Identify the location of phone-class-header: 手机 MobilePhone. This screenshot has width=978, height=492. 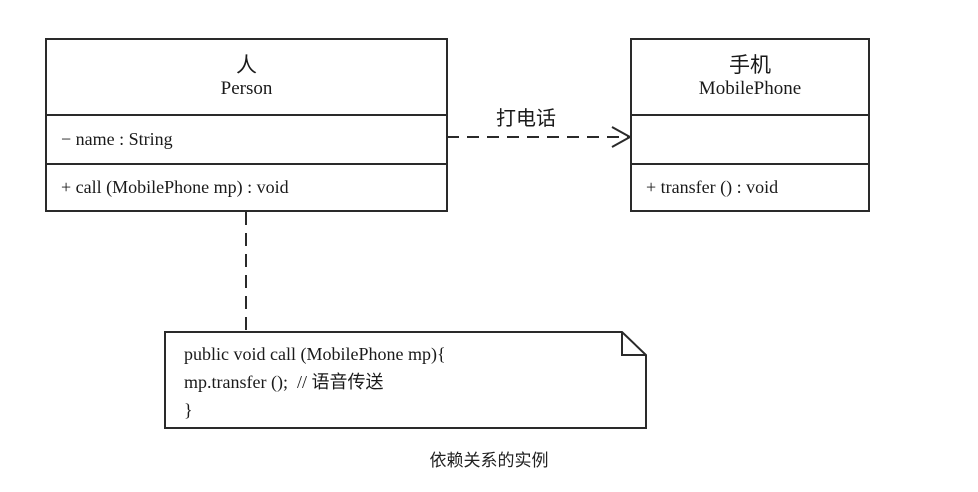
(750, 78).